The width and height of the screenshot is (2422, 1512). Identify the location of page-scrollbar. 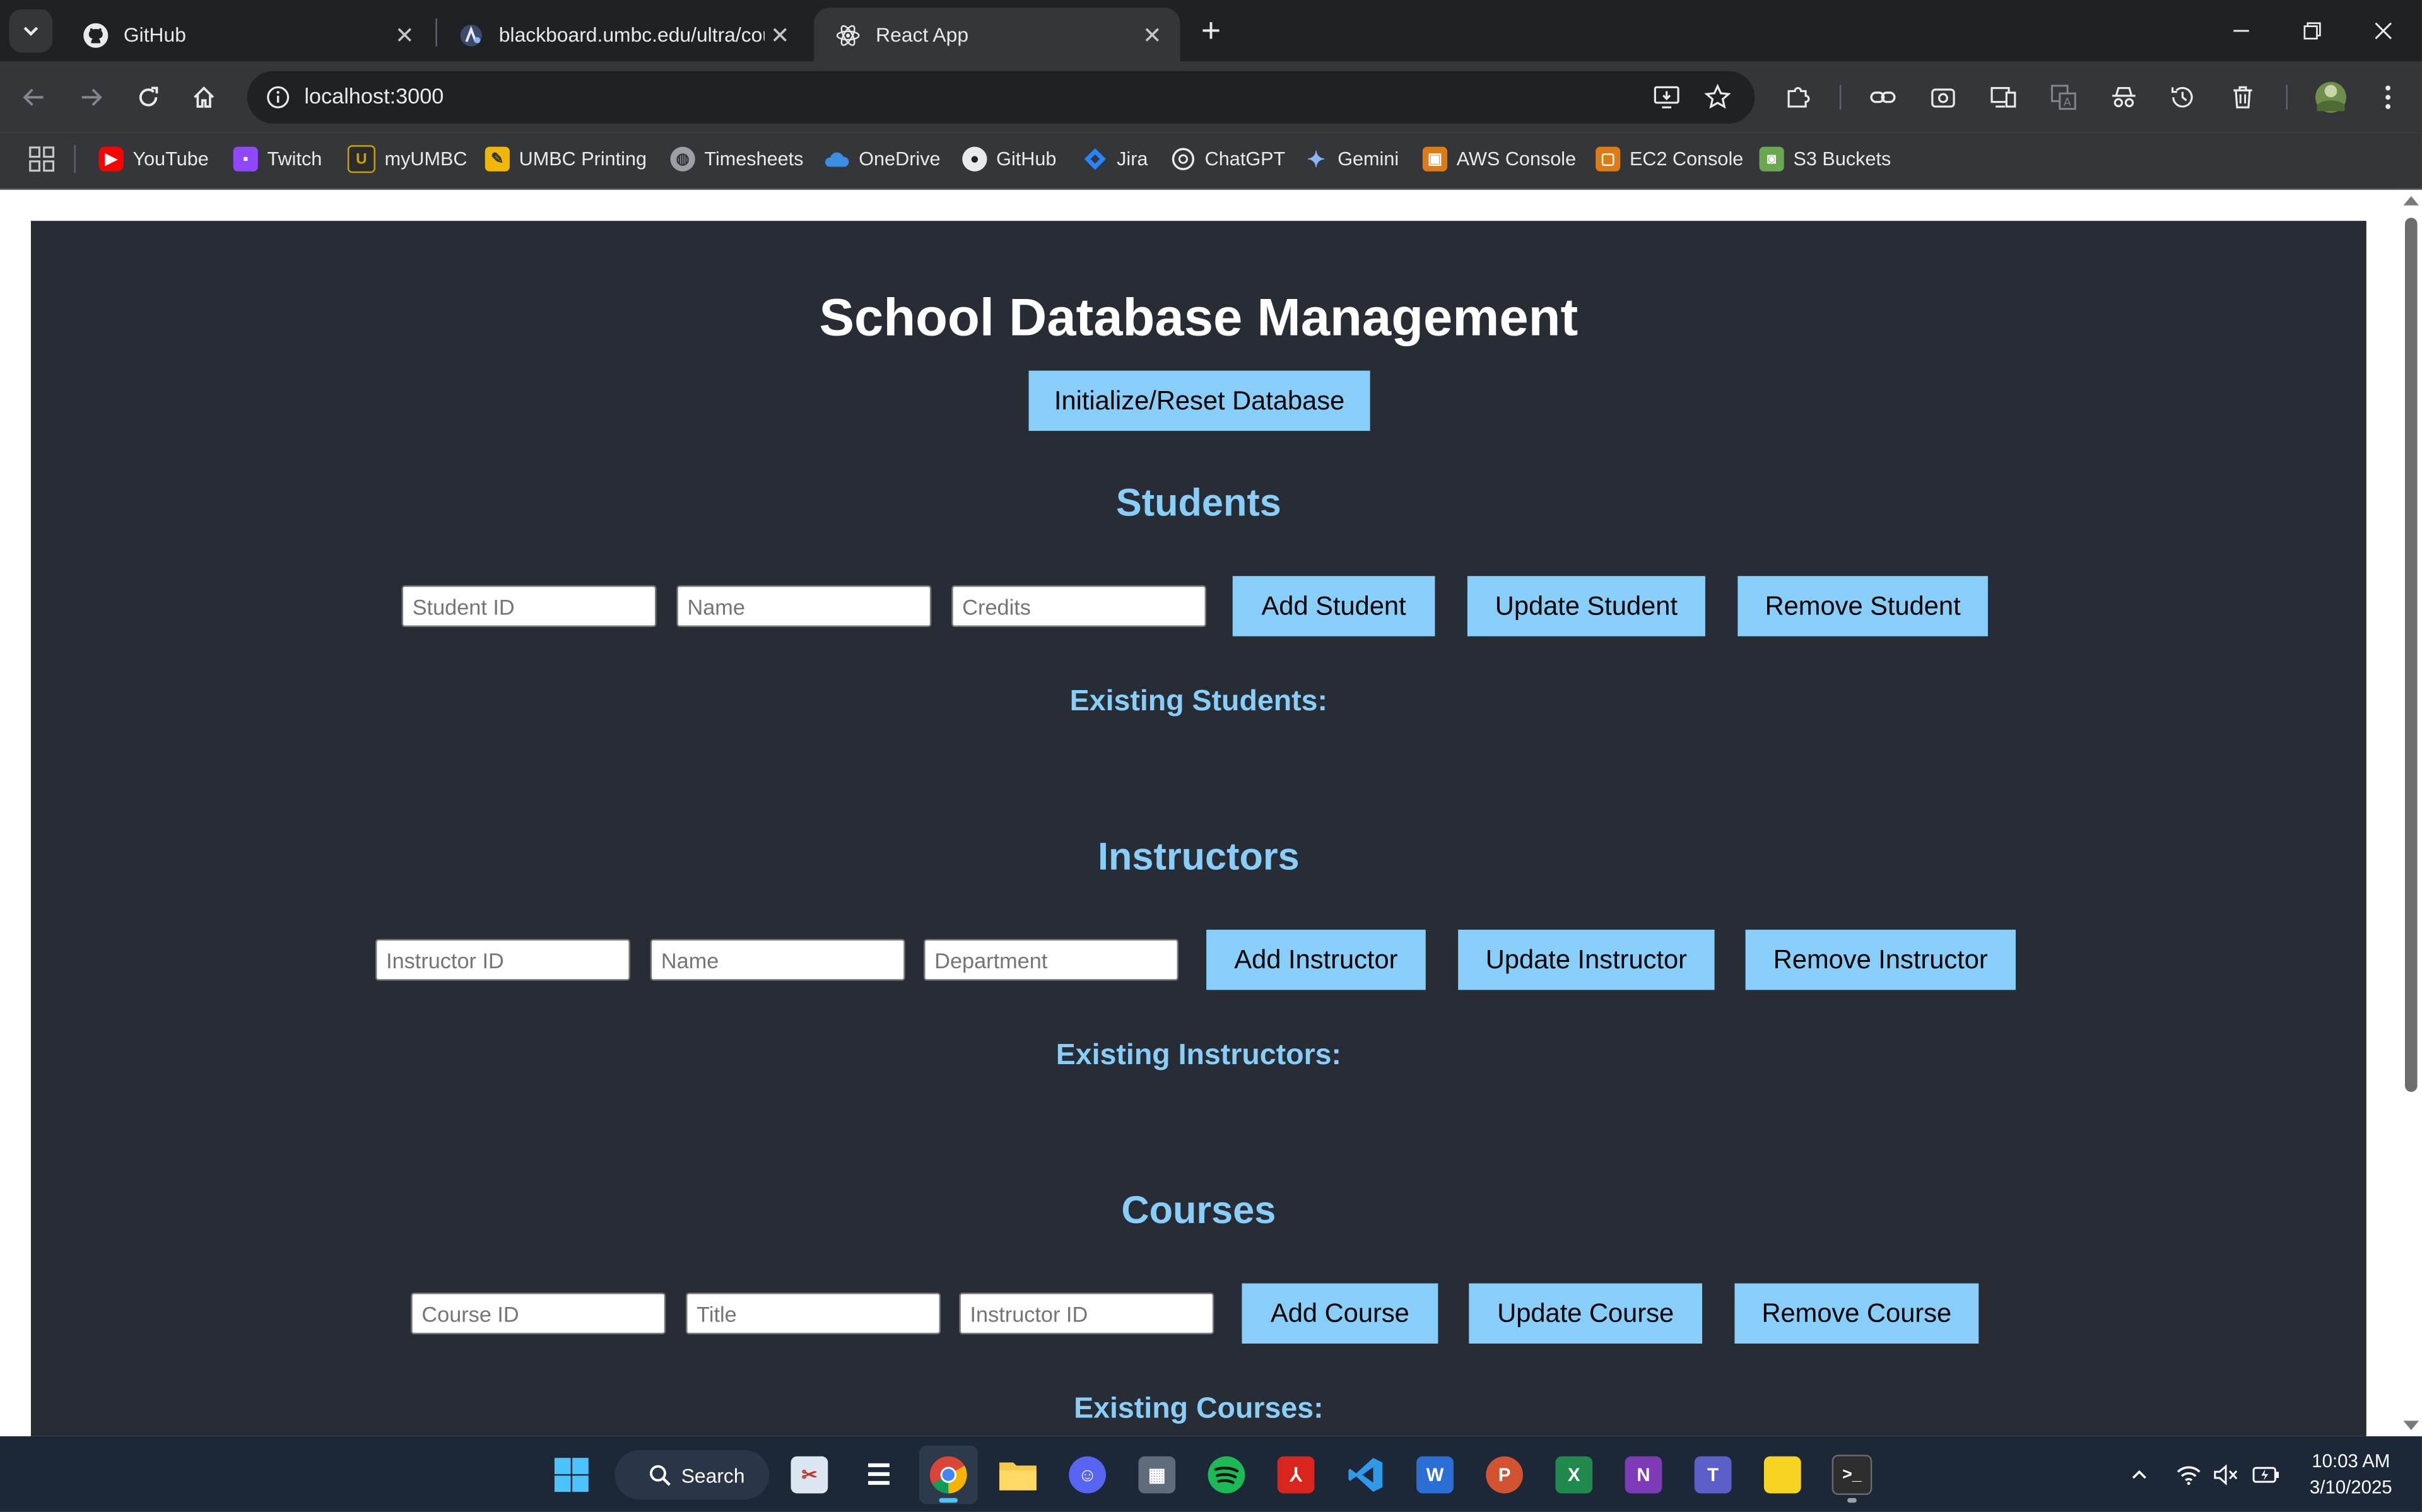
(2410, 813).